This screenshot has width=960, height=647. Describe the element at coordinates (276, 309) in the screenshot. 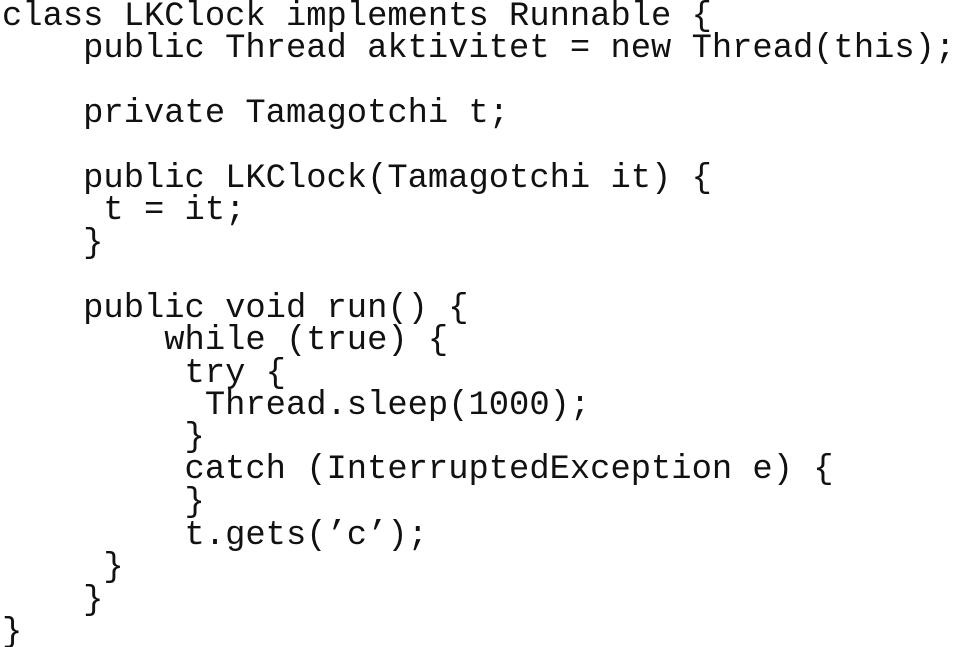

I see `code-line-run-method: public void run() {` at that location.